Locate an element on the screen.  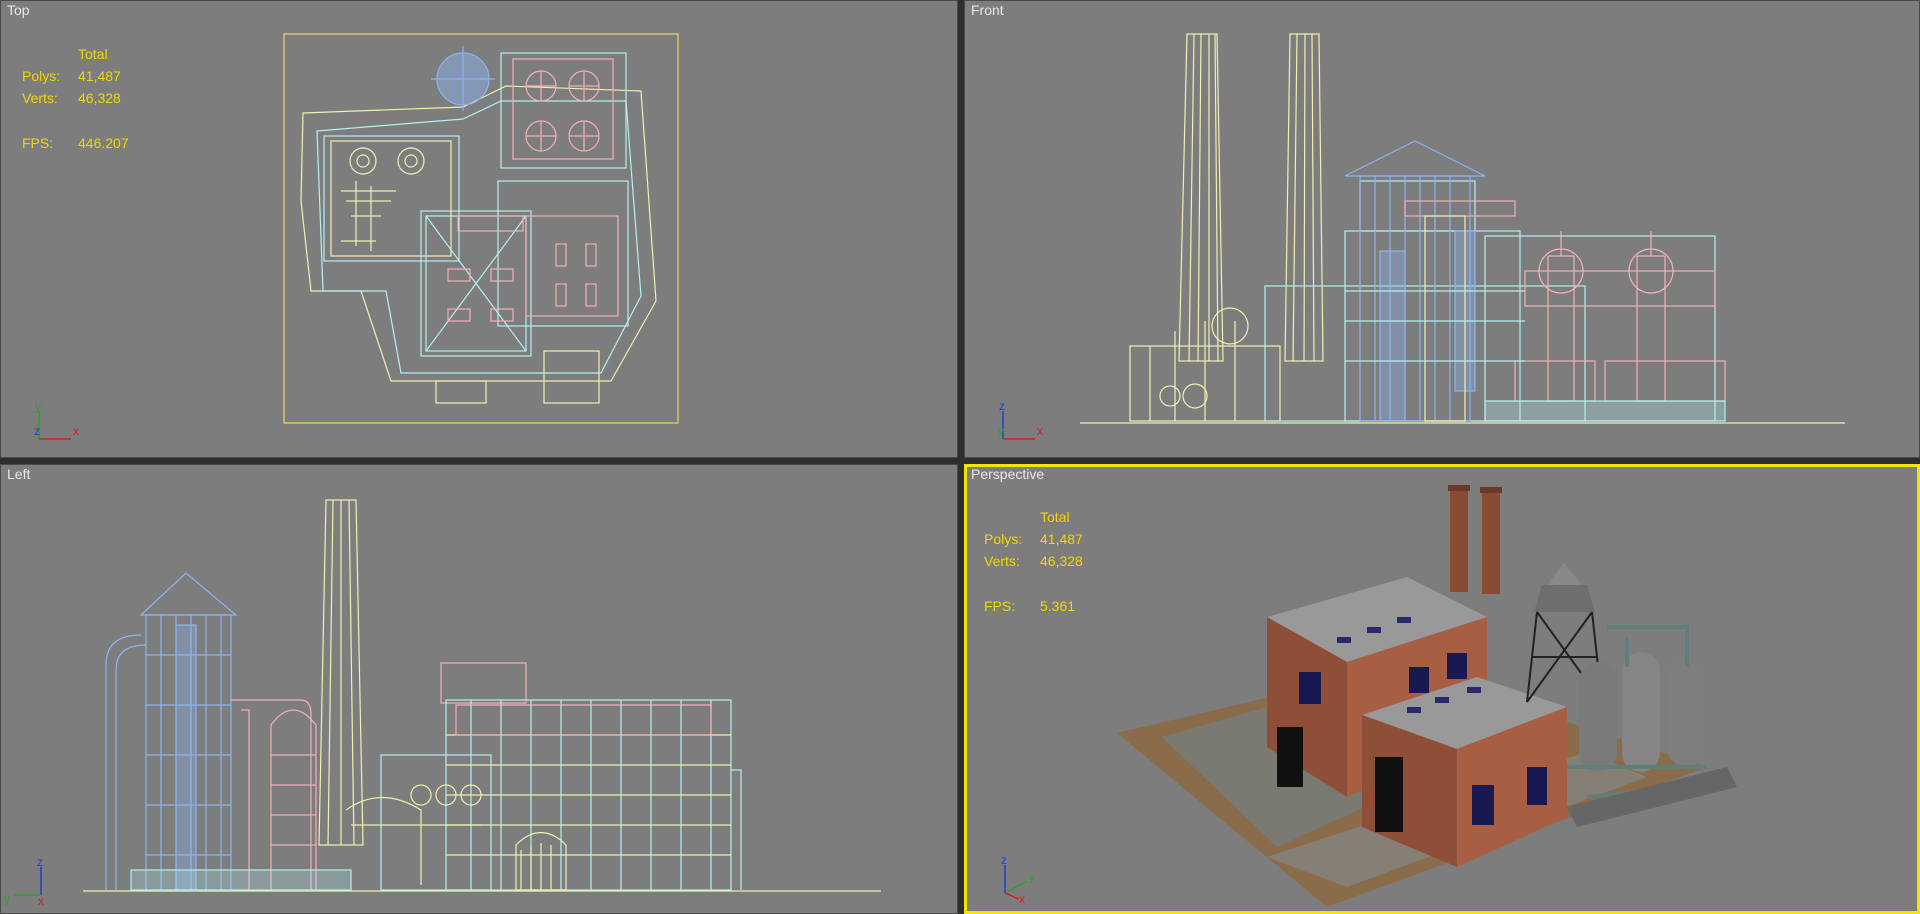
axis-gizmo-left: z y x is located at coordinates (24, 881).